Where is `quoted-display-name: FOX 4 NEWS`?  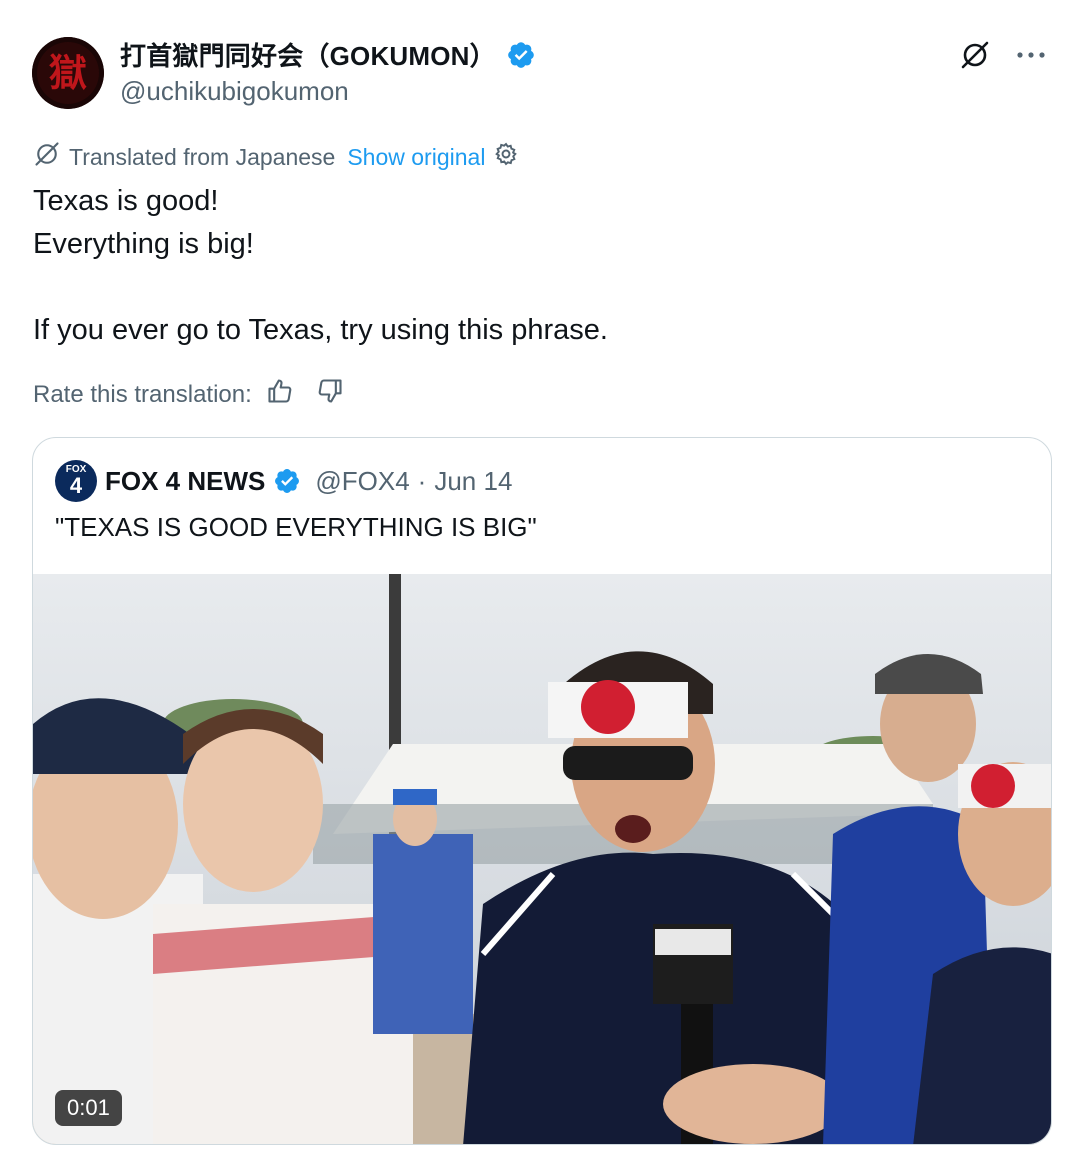
quoted-display-name: FOX 4 NEWS is located at coordinates (185, 481).